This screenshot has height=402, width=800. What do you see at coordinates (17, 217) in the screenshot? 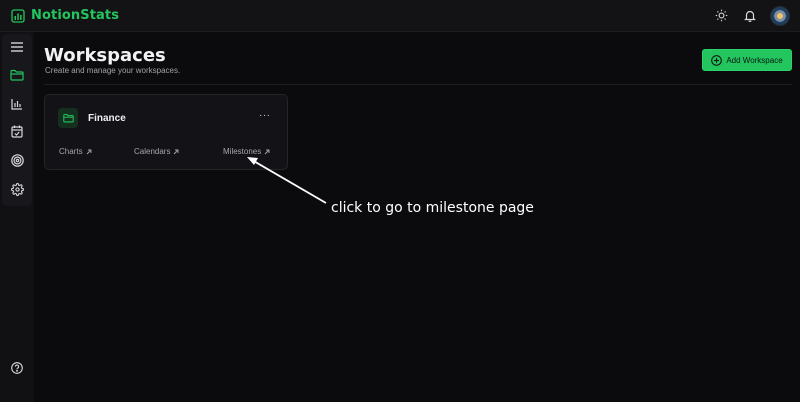
I see `sidebar` at bounding box center [17, 217].